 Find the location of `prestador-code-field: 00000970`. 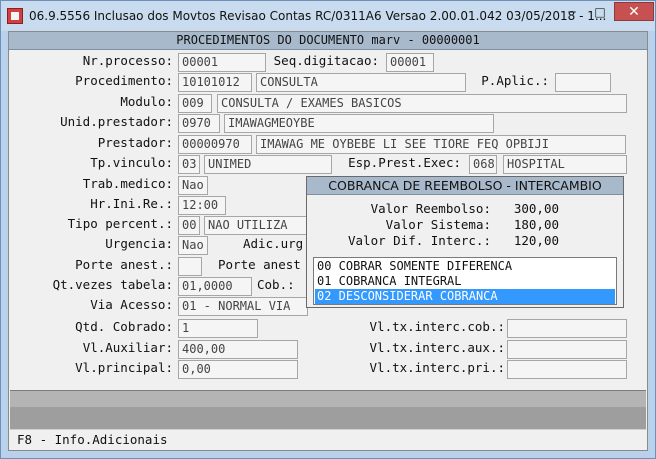

prestador-code-field: 00000970 is located at coordinates (215, 144).